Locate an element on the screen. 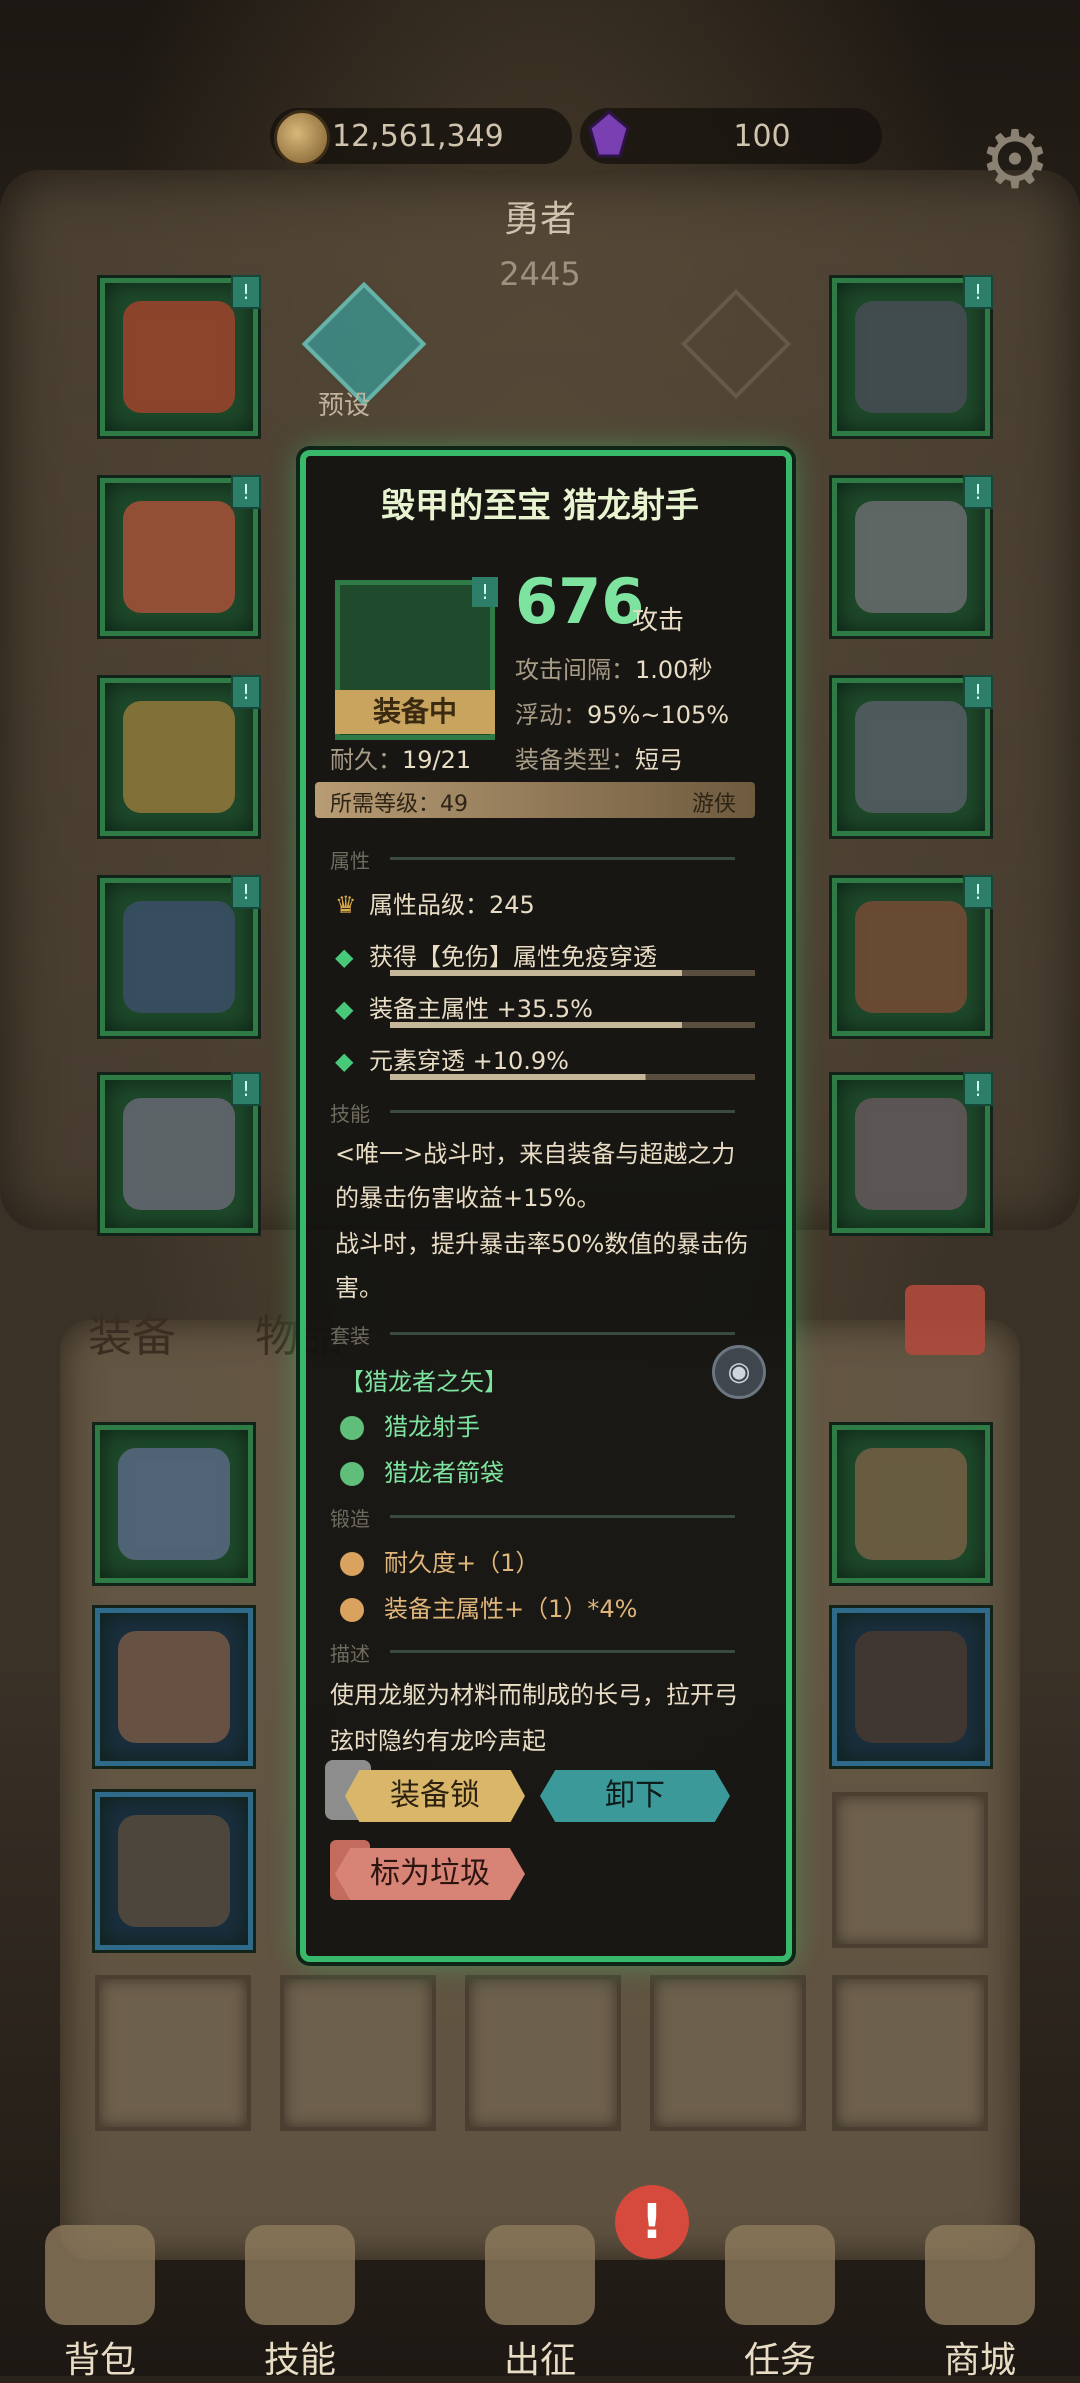 The width and height of the screenshot is (1080, 2383). forge-item-1: 耐久度+（1） is located at coordinates (439, 1560).